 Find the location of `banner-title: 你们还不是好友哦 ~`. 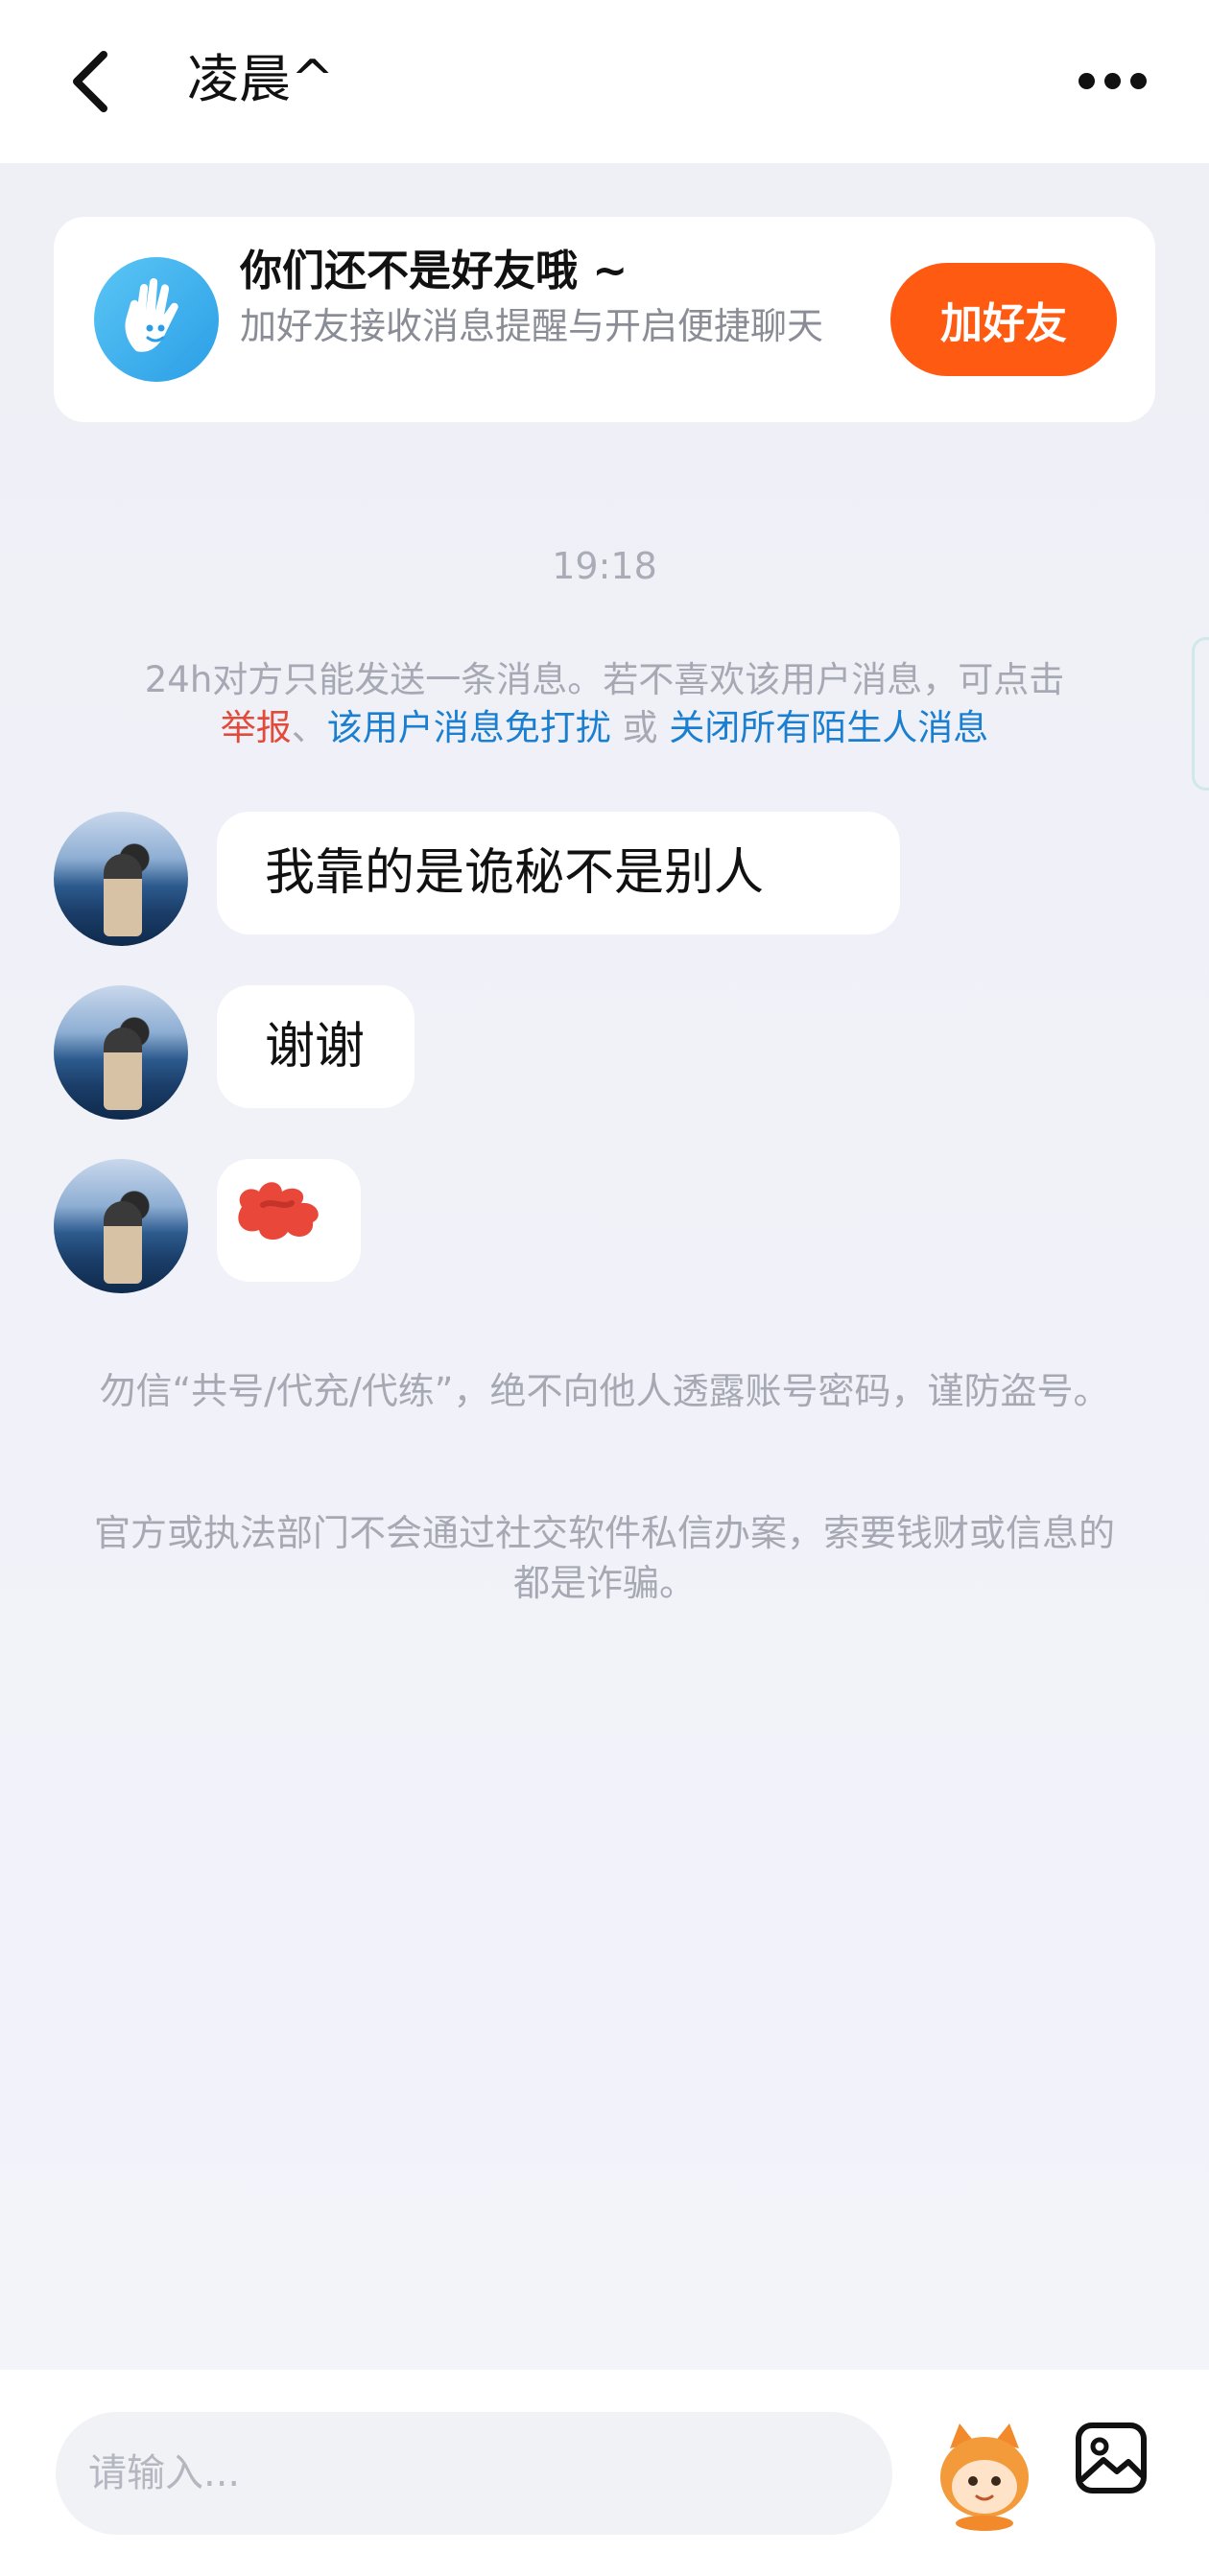

banner-title: 你们还不是好友哦 ~ is located at coordinates (434, 271).